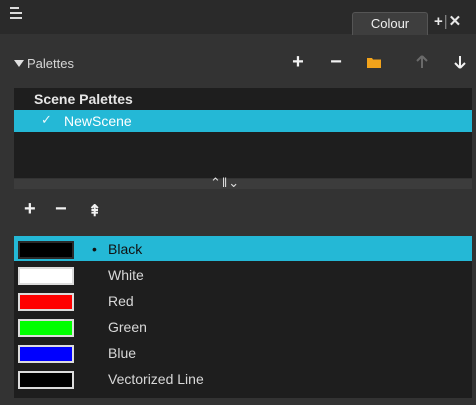 This screenshot has height=405, width=476. What do you see at coordinates (243, 300) in the screenshot?
I see `colour-row-red: Red` at bounding box center [243, 300].